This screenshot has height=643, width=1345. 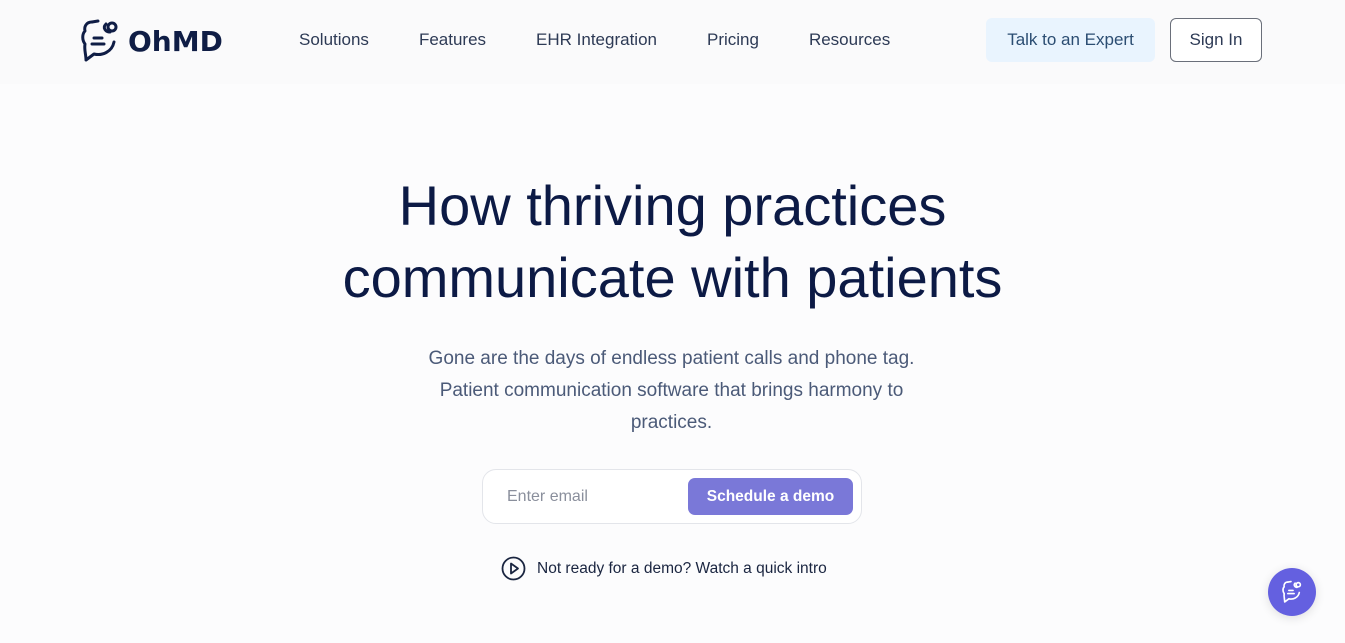 What do you see at coordinates (1070, 40) in the screenshot?
I see `talk-to-expert-button: Talk to an Expert` at bounding box center [1070, 40].